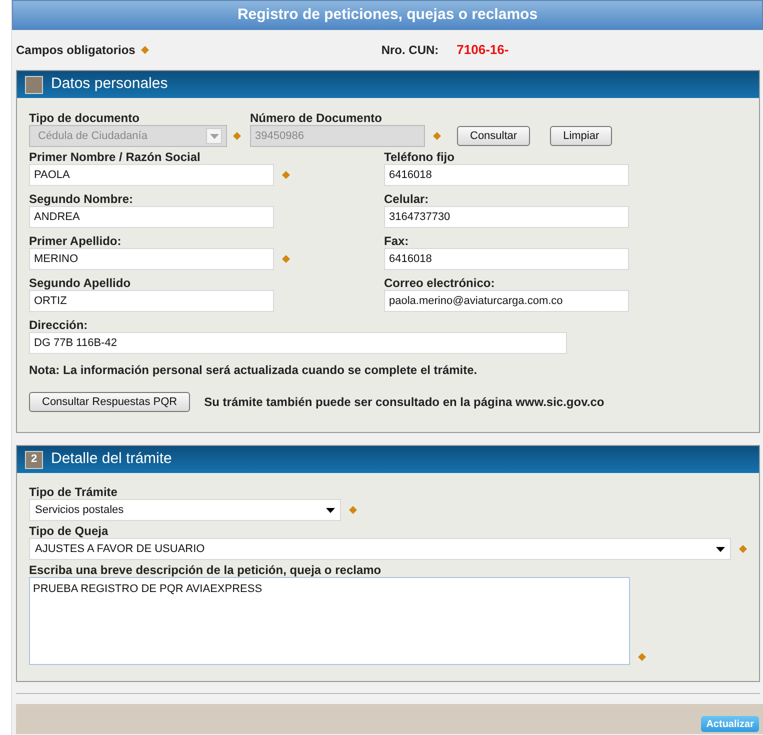 The height and width of the screenshot is (735, 763). I want to click on field-label: Segundo Apellido, so click(80, 283).